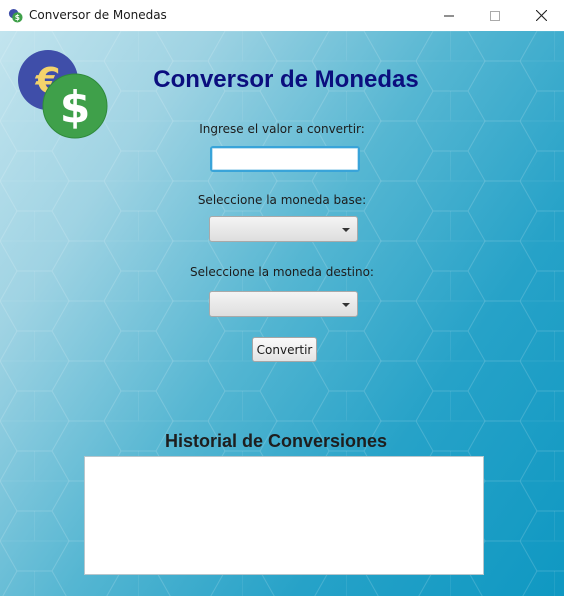  Describe the element at coordinates (285, 159) in the screenshot. I see `amount-input` at that location.